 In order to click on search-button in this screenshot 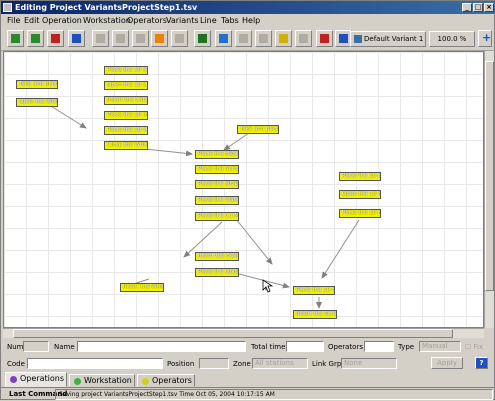, I will do `click(202, 38)`.